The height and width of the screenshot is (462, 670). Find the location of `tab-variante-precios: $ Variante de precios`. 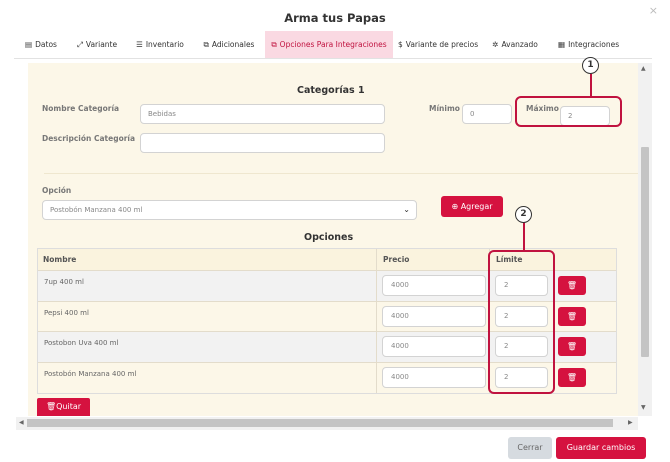

tab-variante-precios: $ Variante de precios is located at coordinates (438, 44).